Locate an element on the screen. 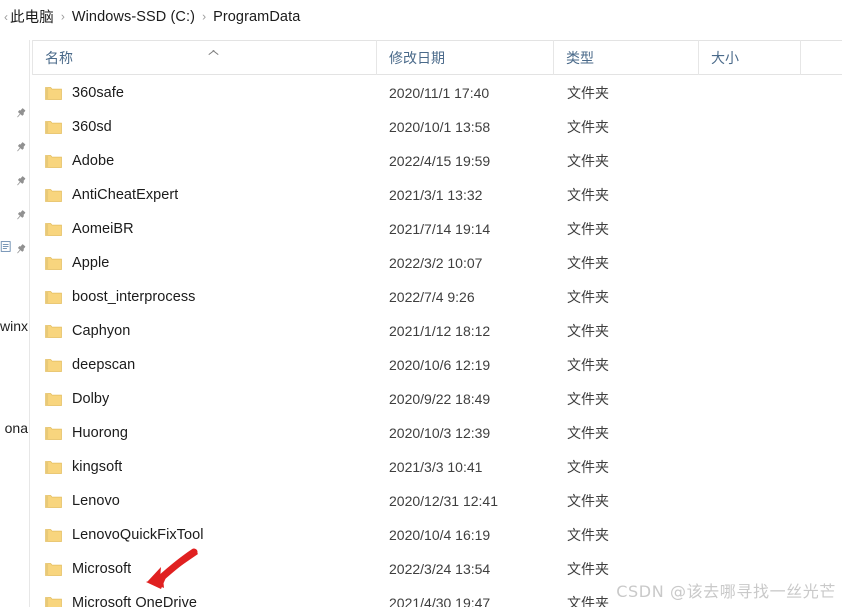 The height and width of the screenshot is (607, 842). table-row: deepscan 2020/10/6 12:19 文件夹 is located at coordinates (437, 365).